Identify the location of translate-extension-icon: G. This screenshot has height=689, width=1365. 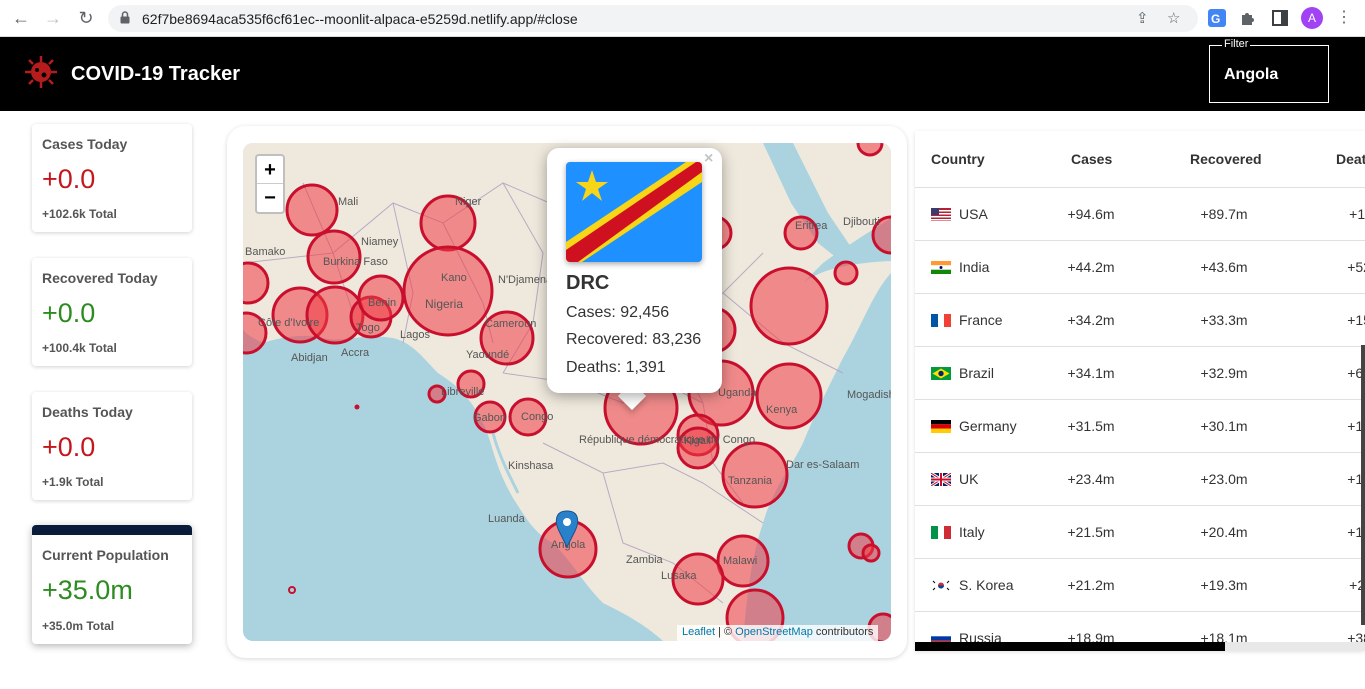
(1217, 18).